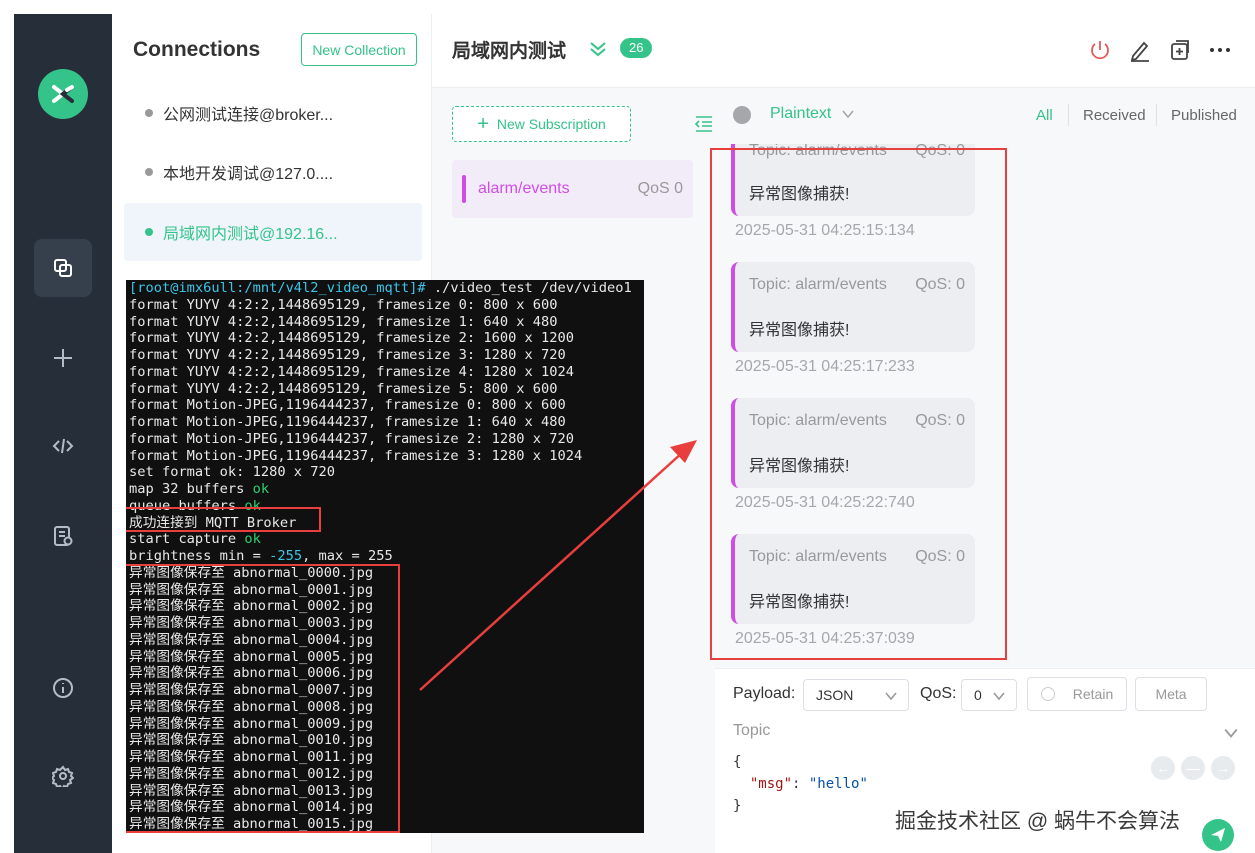 The height and width of the screenshot is (853, 1255). Describe the element at coordinates (197, 49) in the screenshot. I see `connections-title: Connections` at that location.